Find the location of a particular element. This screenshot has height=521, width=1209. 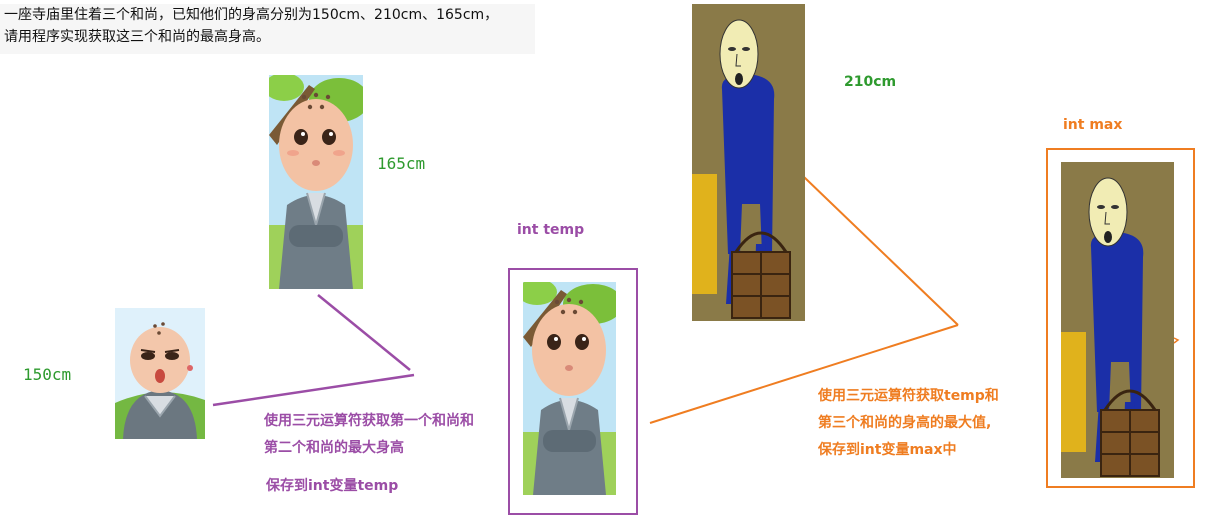

connector-monk1-to-temp is located at coordinates (313, 390).